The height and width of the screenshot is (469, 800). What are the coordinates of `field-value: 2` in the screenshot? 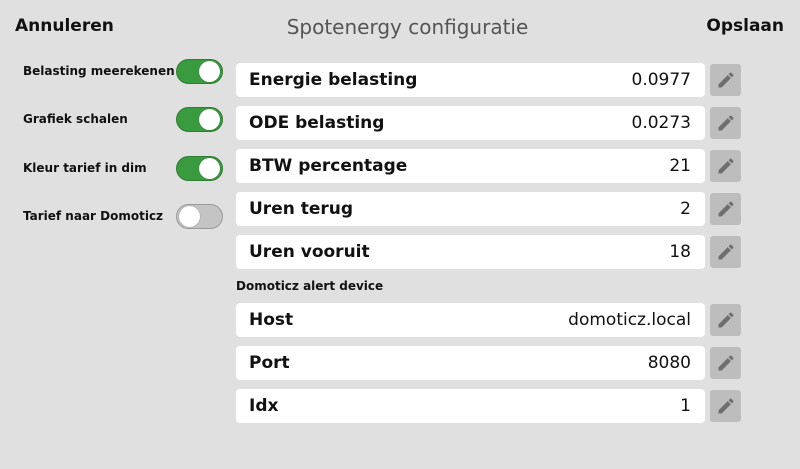 It's located at (685, 209).